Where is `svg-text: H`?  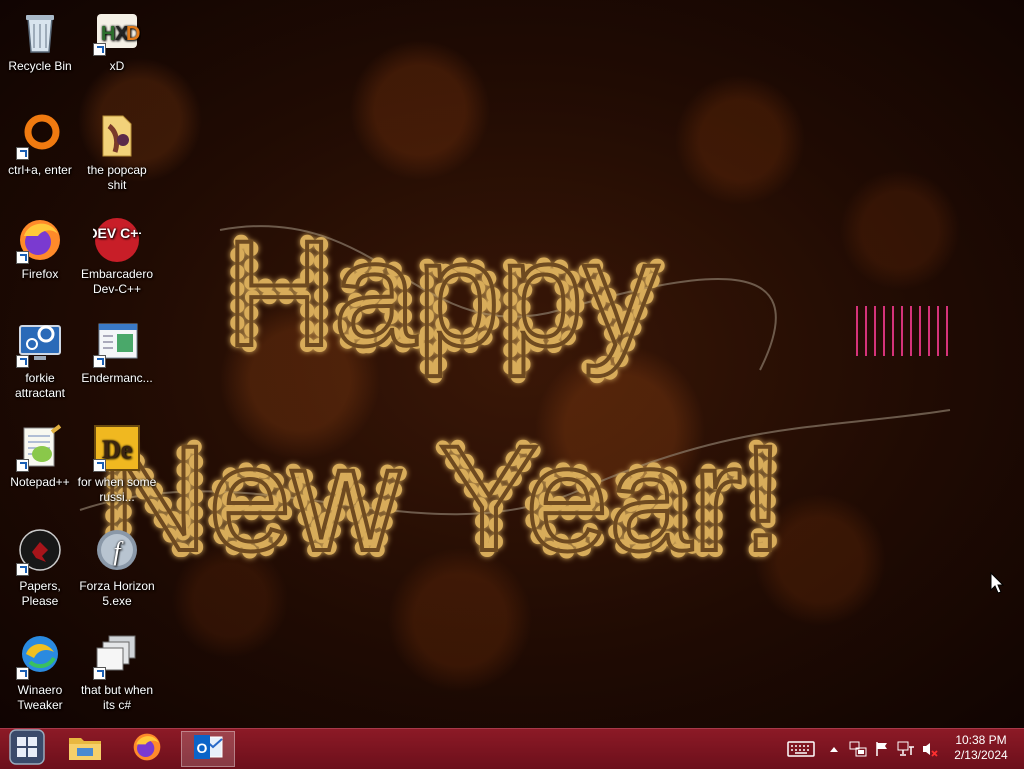 svg-text: H is located at coordinates (108, 34).